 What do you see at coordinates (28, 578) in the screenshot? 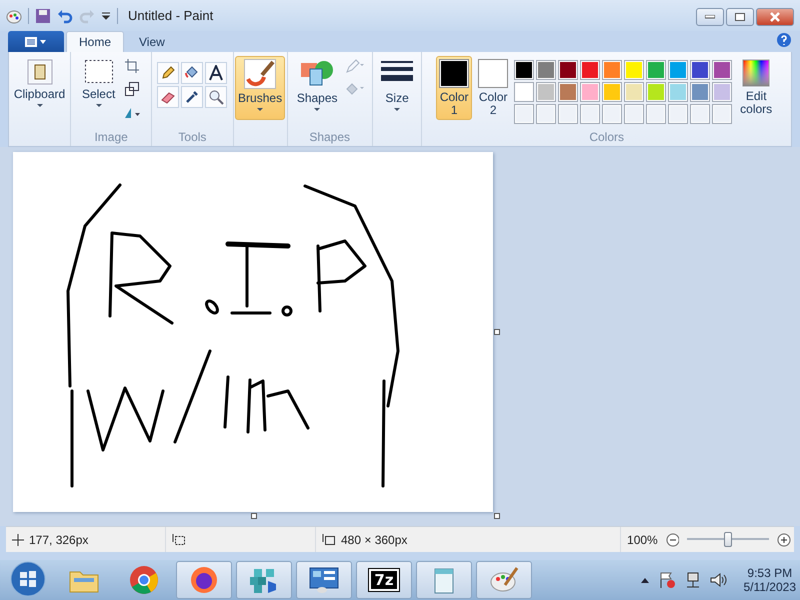
I see `windows-logo-icon` at bounding box center [28, 578].